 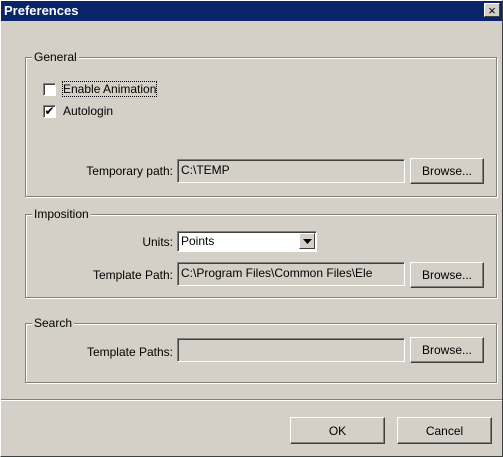 What do you see at coordinates (291, 274) in the screenshot?
I see `template-path-field: C:\Program Files\Common Files\Ele` at bounding box center [291, 274].